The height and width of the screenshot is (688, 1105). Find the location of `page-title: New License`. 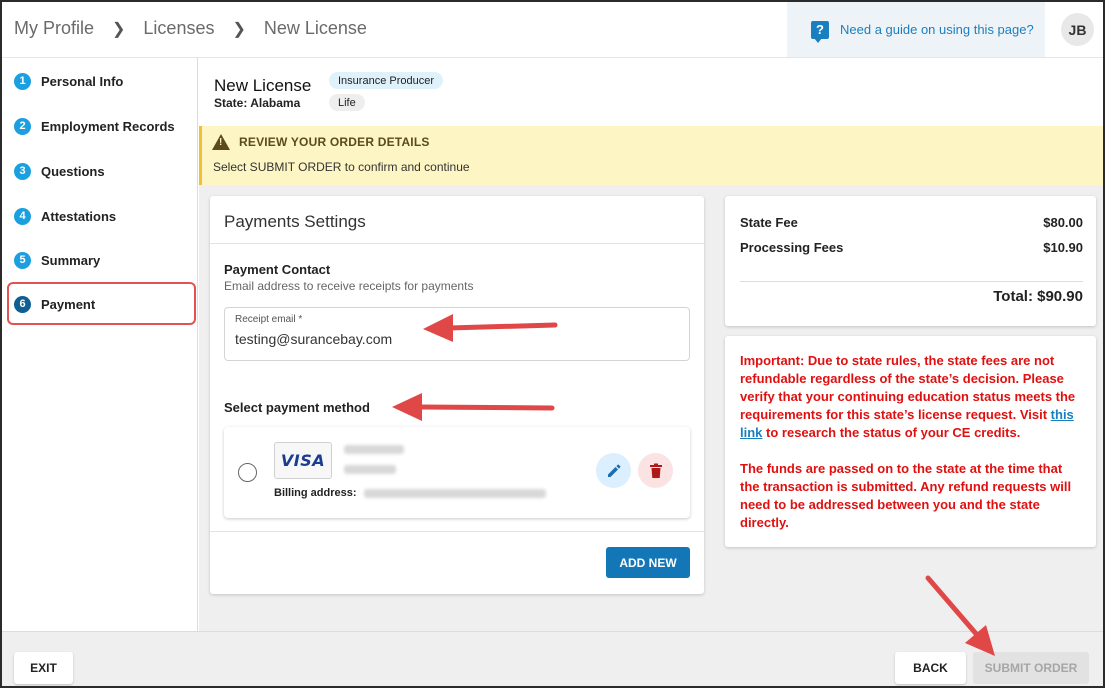

page-title: New License is located at coordinates (263, 85).